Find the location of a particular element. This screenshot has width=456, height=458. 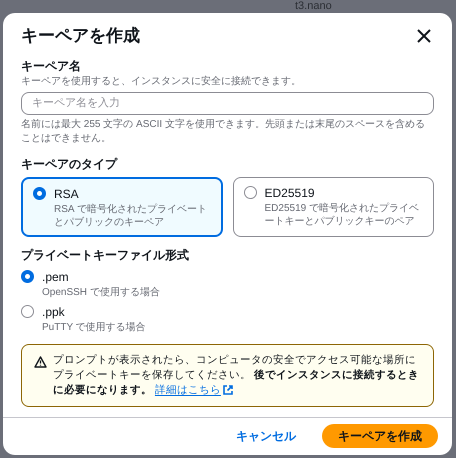

background-text: t3.nano is located at coordinates (313, 6).